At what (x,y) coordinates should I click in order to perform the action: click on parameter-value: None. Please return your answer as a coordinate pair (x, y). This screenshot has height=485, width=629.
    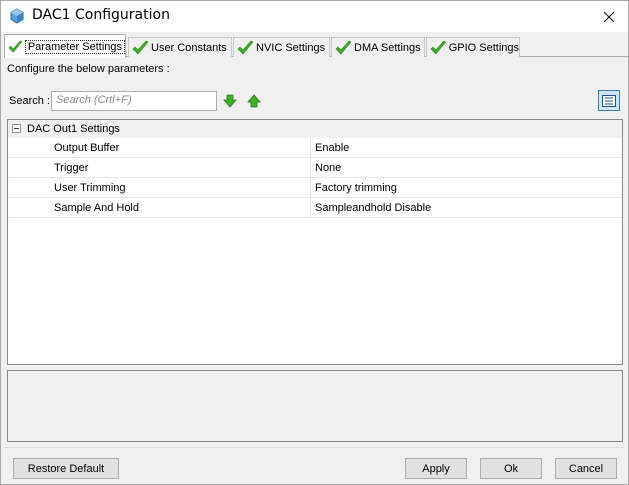
    Looking at the image, I should click on (328, 168).